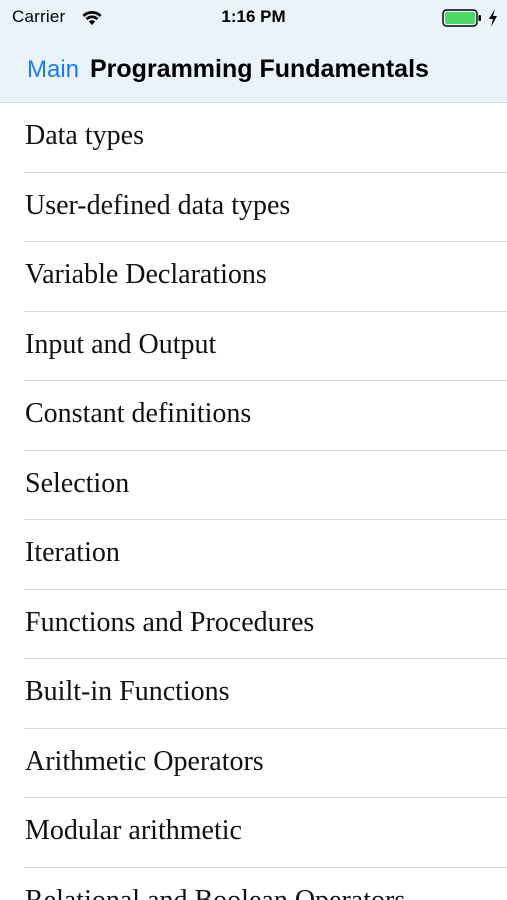  I want to click on list-item-label: Data types, so click(84, 135).